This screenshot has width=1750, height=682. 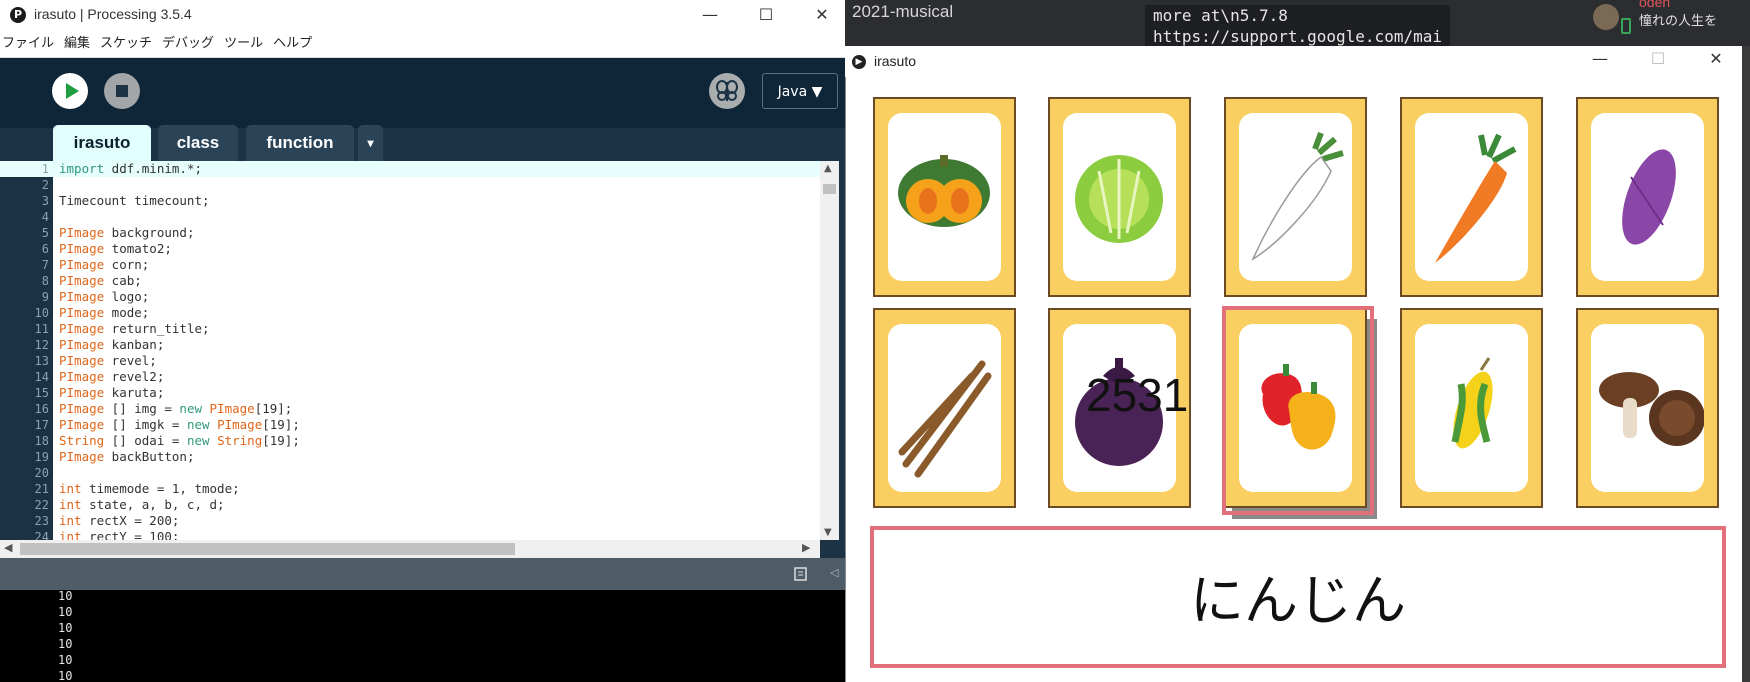 I want to click on shiitake-icon, so click(x=1651, y=409).